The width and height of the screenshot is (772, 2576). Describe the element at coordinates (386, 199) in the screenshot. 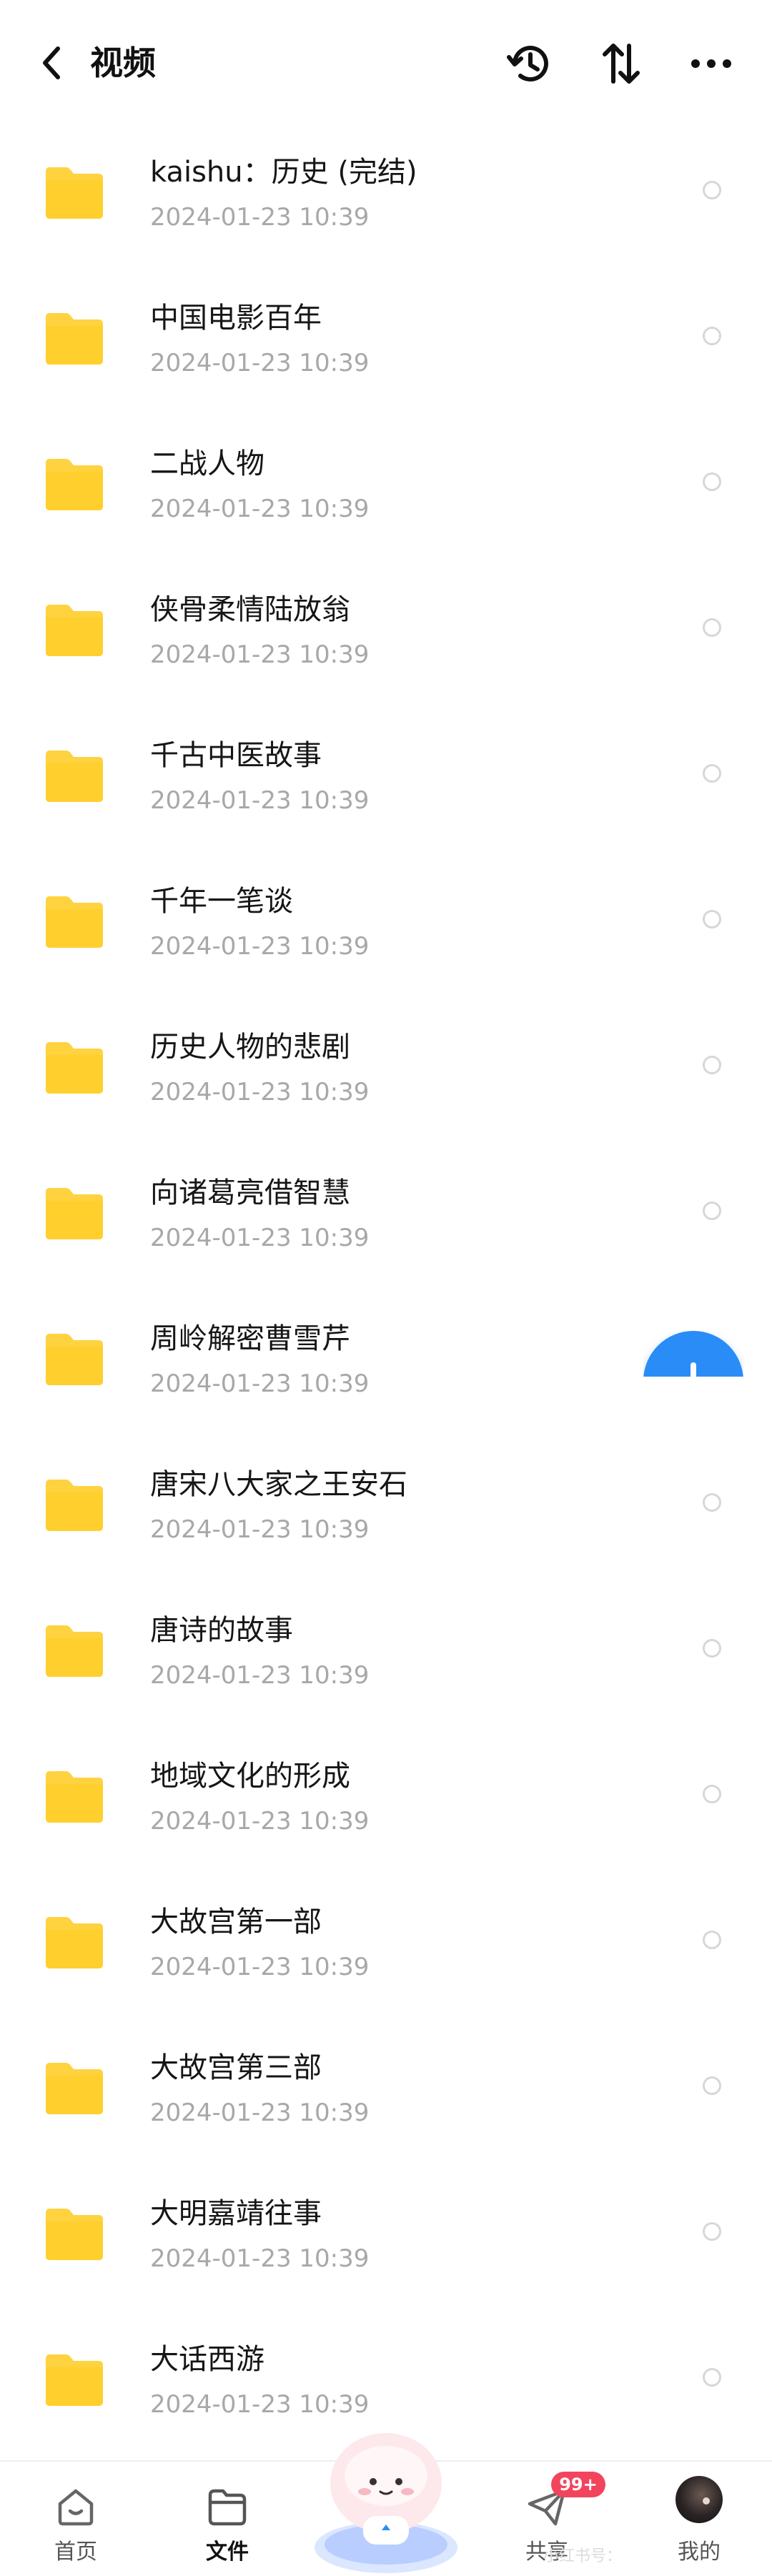

I see `list-item: kaishu：历史 (完结) 2024-01-23 10:39` at that location.